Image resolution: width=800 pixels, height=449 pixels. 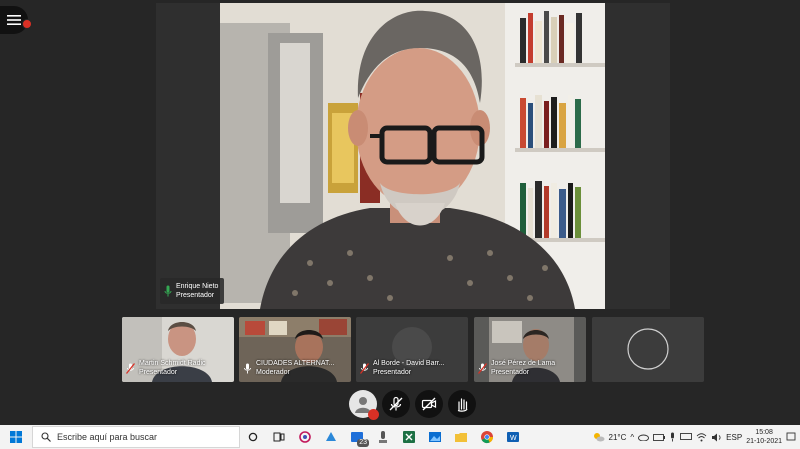 I want to click on excel-icon, so click(x=409, y=437).